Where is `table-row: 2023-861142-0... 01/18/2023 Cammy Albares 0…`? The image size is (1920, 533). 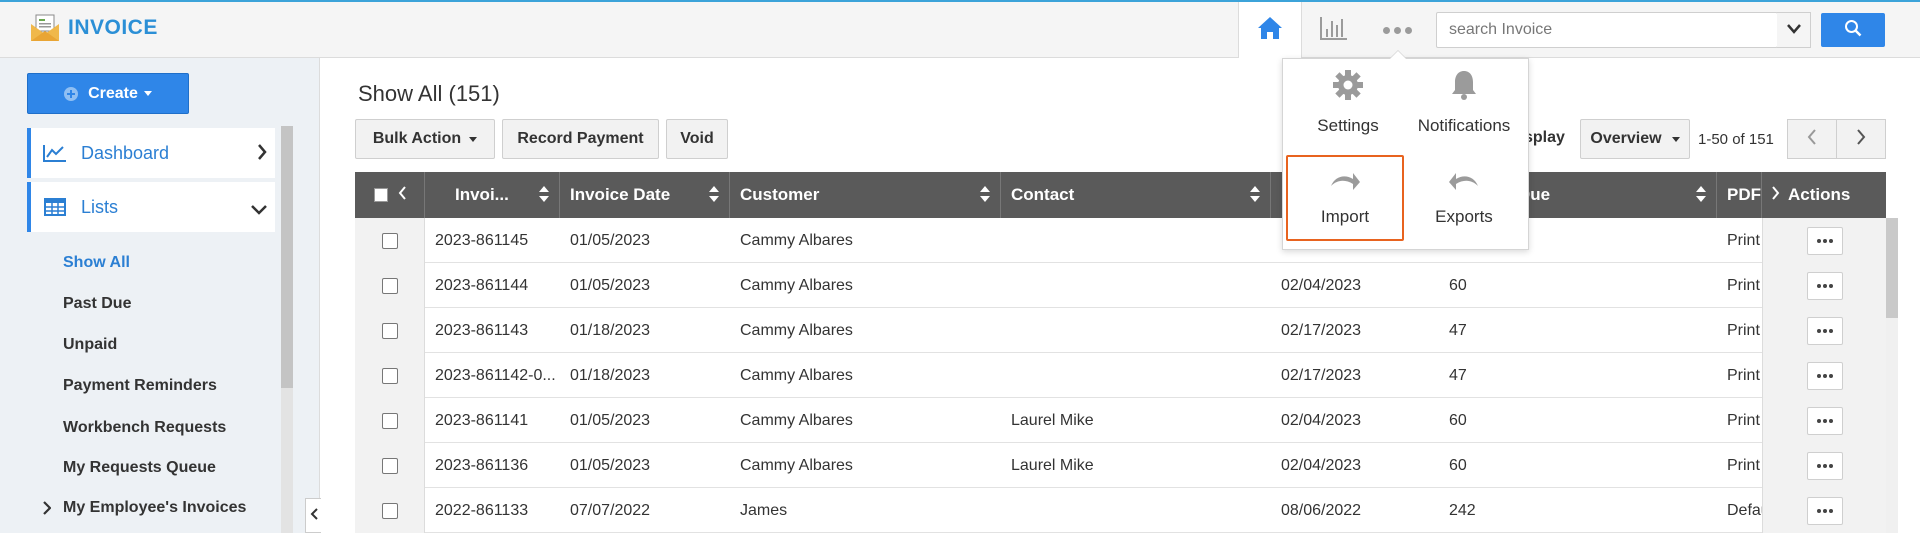
table-row: 2023-861142-0... 01/18/2023 Cammy Albares 0… is located at coordinates (1120, 375).